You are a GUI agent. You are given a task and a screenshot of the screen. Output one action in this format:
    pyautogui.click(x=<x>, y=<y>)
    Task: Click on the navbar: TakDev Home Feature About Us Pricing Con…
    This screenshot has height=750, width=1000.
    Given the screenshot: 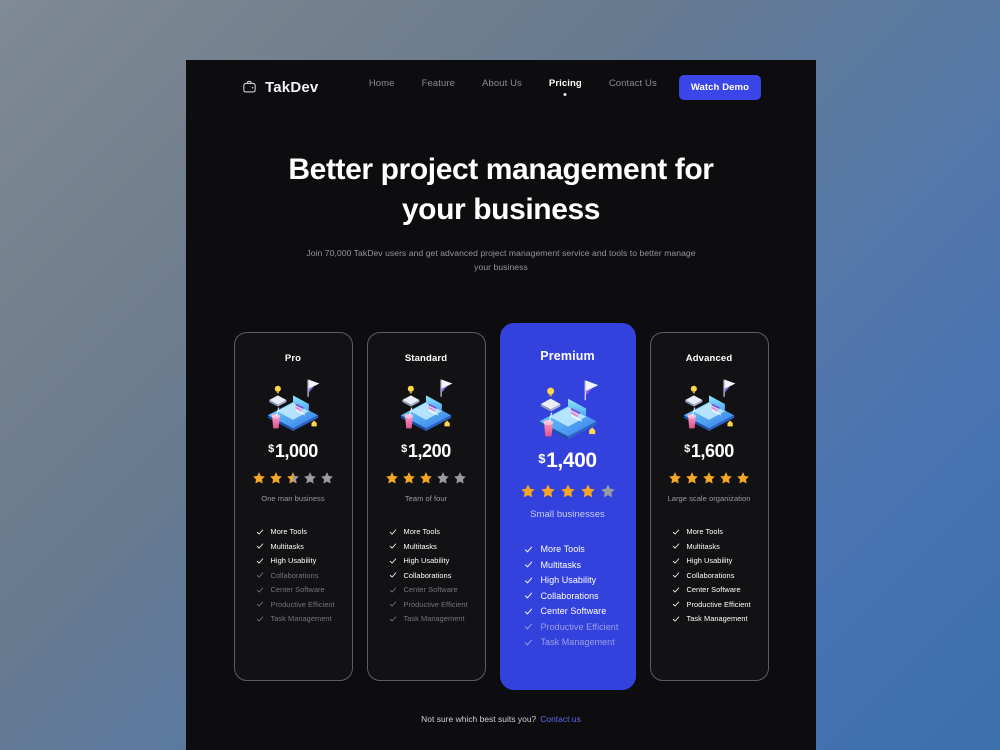 What is the action you would take?
    pyautogui.click(x=501, y=87)
    